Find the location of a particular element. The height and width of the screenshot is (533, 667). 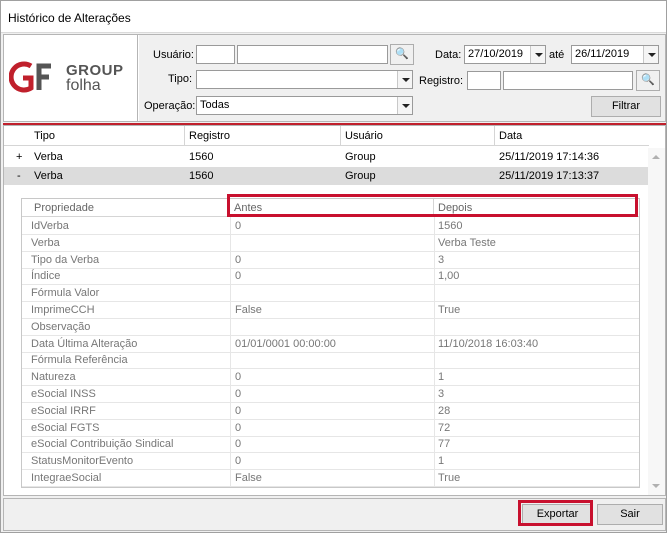

tipo-select is located at coordinates (304, 79).